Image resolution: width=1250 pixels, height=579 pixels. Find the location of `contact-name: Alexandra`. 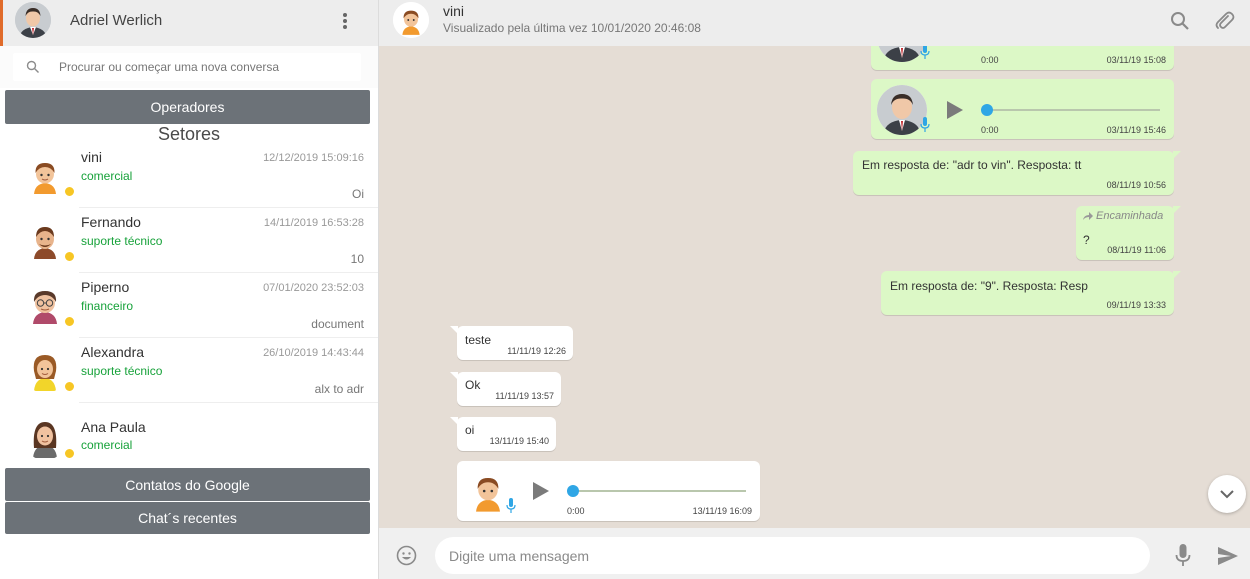

contact-name: Alexandra is located at coordinates (113, 352).